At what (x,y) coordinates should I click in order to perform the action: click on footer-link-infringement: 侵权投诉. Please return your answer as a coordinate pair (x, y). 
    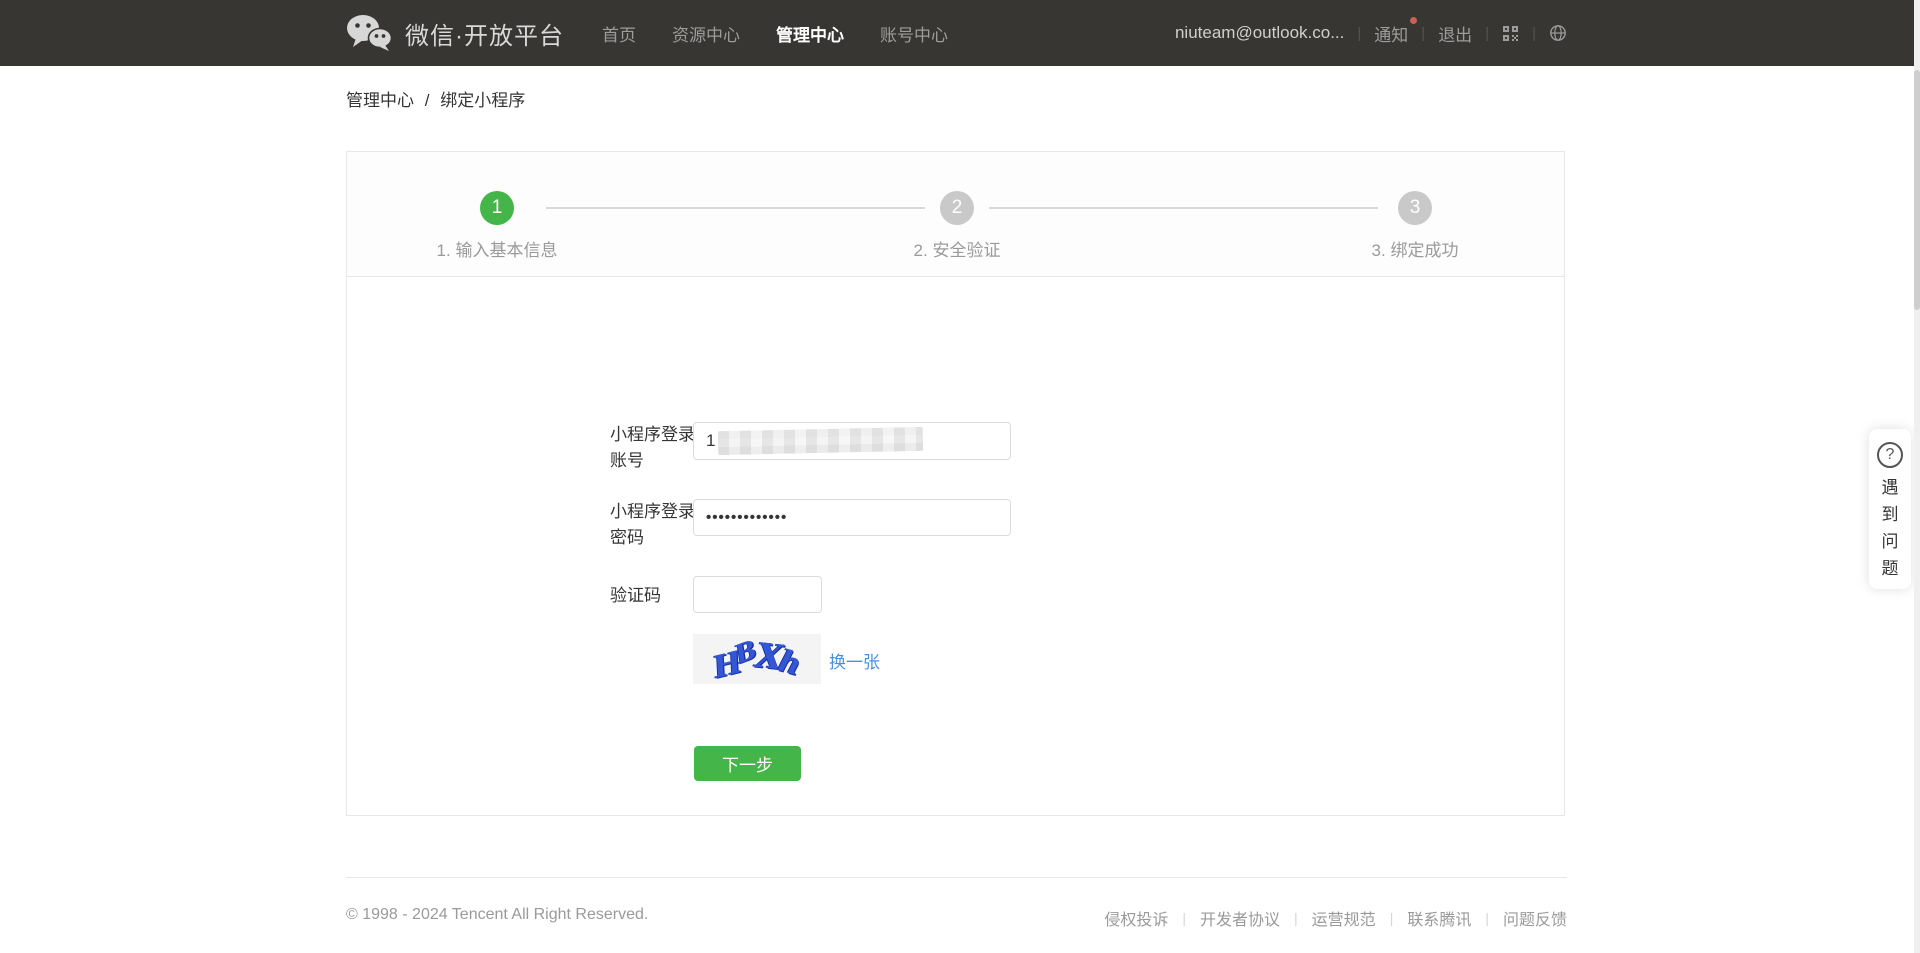
    Looking at the image, I should click on (1136, 918).